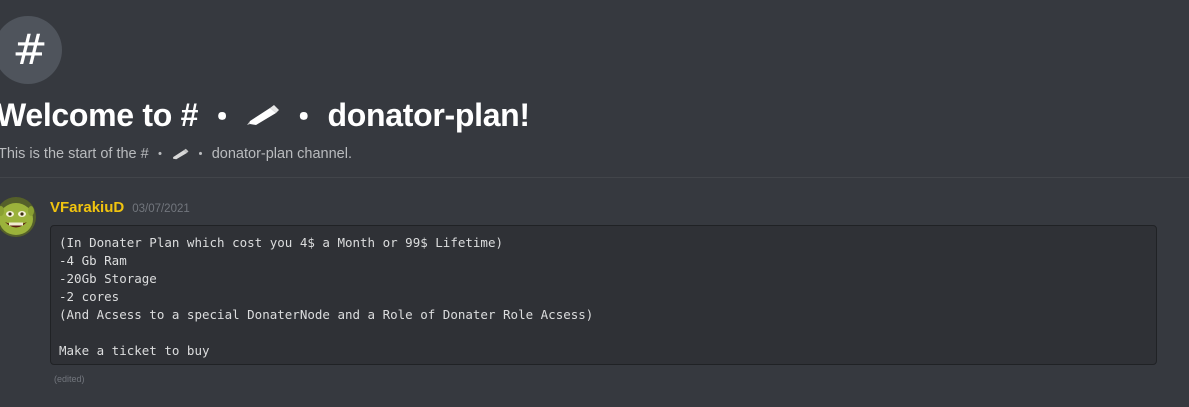 The width and height of the screenshot is (1189, 407). I want to click on username: VFarakiuD, so click(87, 207).